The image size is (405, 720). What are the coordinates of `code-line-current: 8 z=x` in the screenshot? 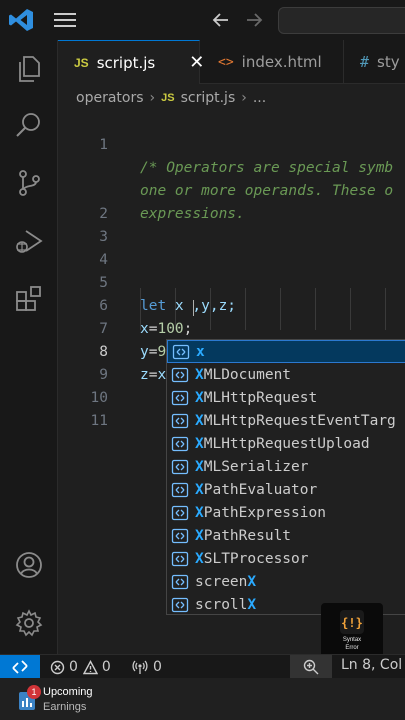 It's located at (231, 350).